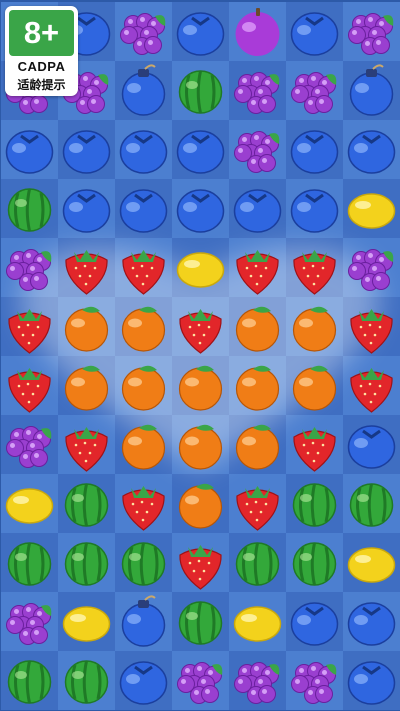 The height and width of the screenshot is (711, 400). I want to click on rating-organization: CADPA, so click(41, 66).